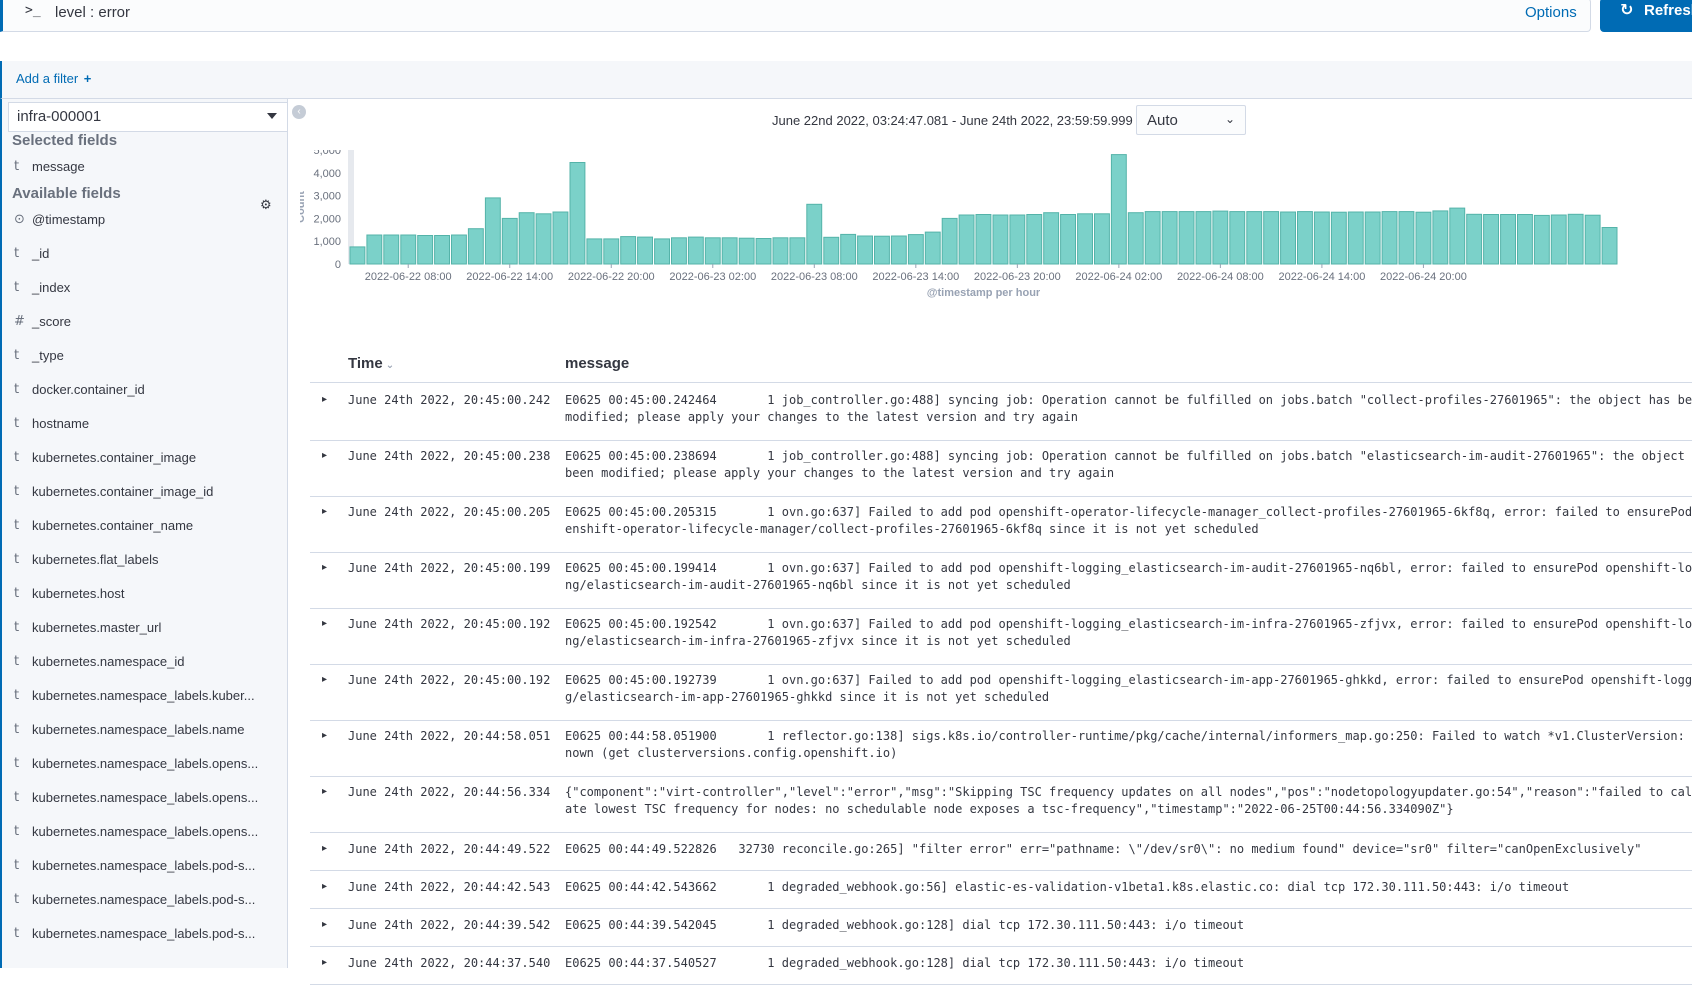 This screenshot has width=1692, height=985. Describe the element at coordinates (53, 78) in the screenshot. I see `add-filter-button: Add a filter +` at that location.